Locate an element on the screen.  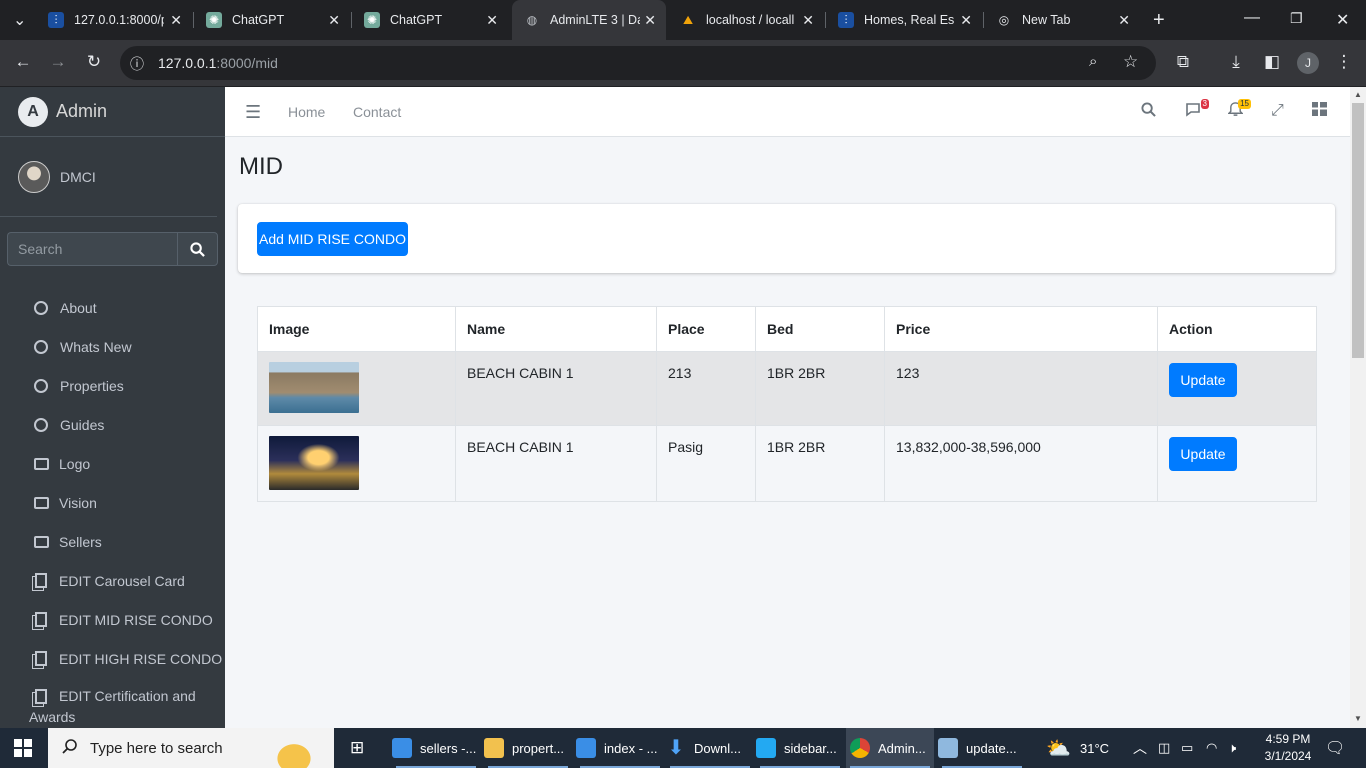
windows-start-icon is located at coordinates (23, 748).